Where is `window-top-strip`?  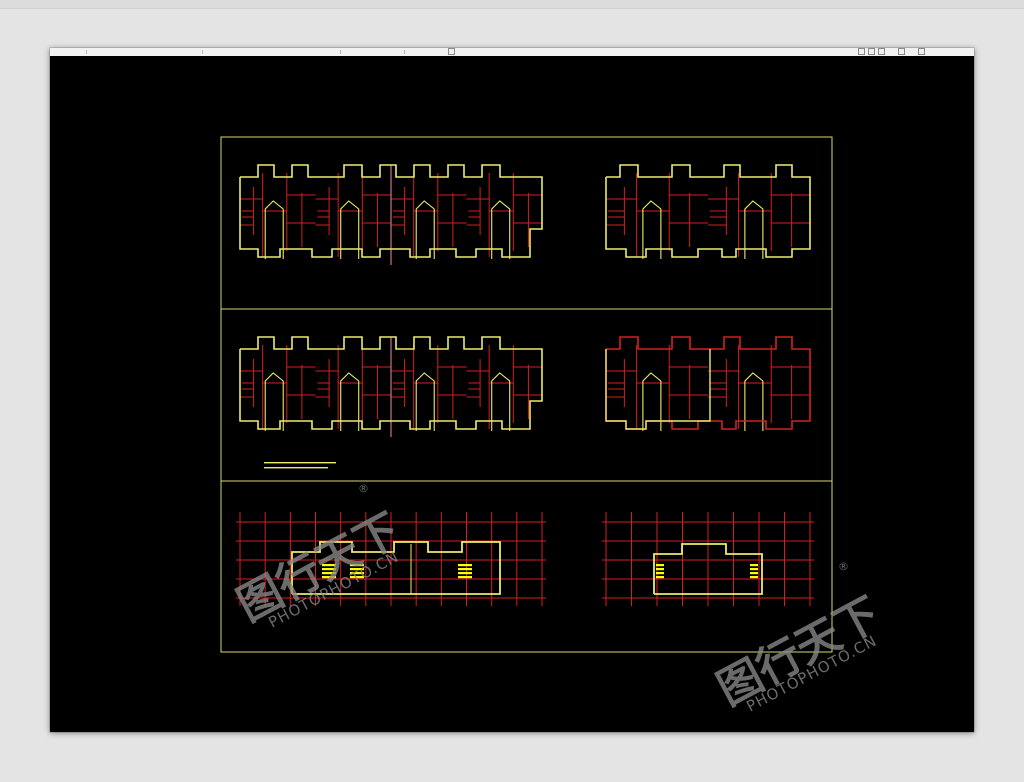
window-top-strip is located at coordinates (512, 4).